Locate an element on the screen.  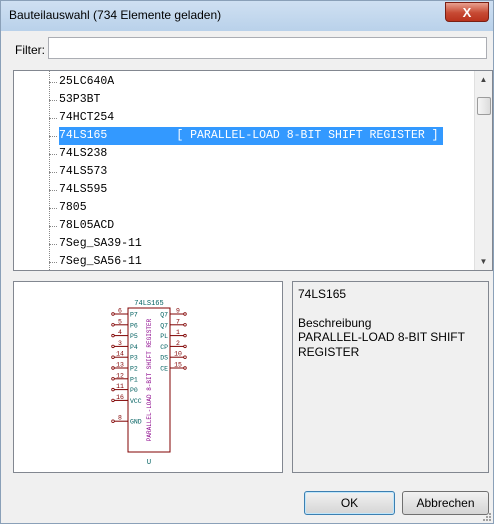
tree-item-label: 78L05ACD is located at coordinates (87, 225).